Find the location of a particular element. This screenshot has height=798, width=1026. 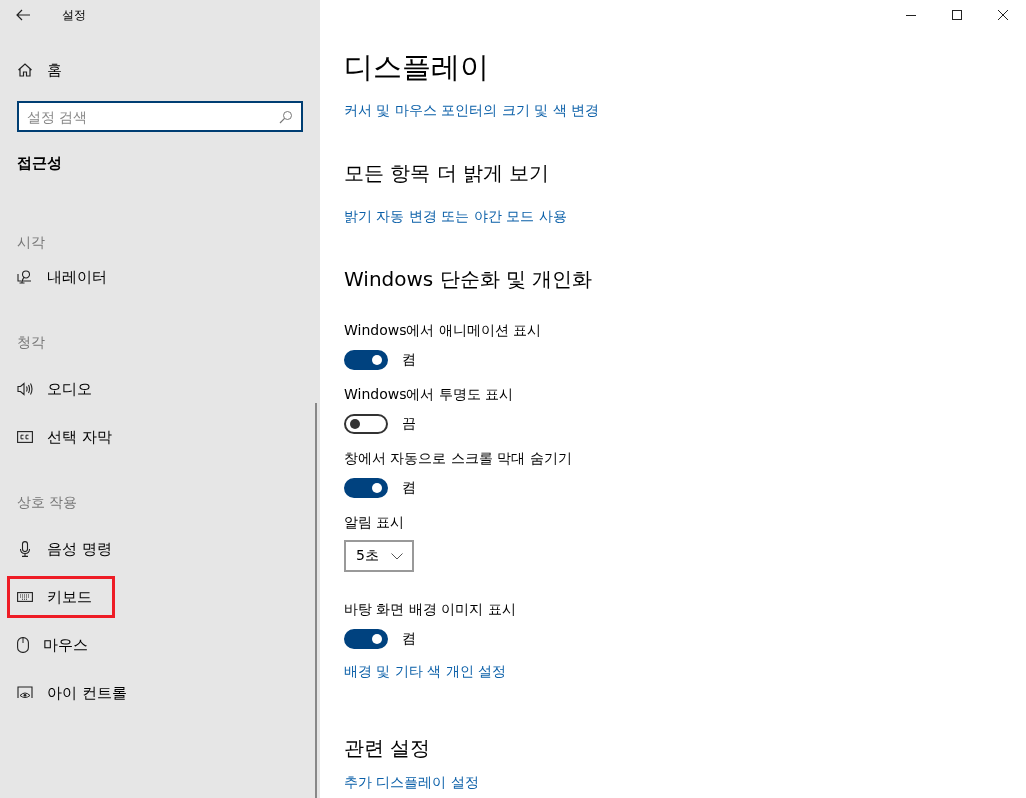

close-icon is located at coordinates (1003, 15).